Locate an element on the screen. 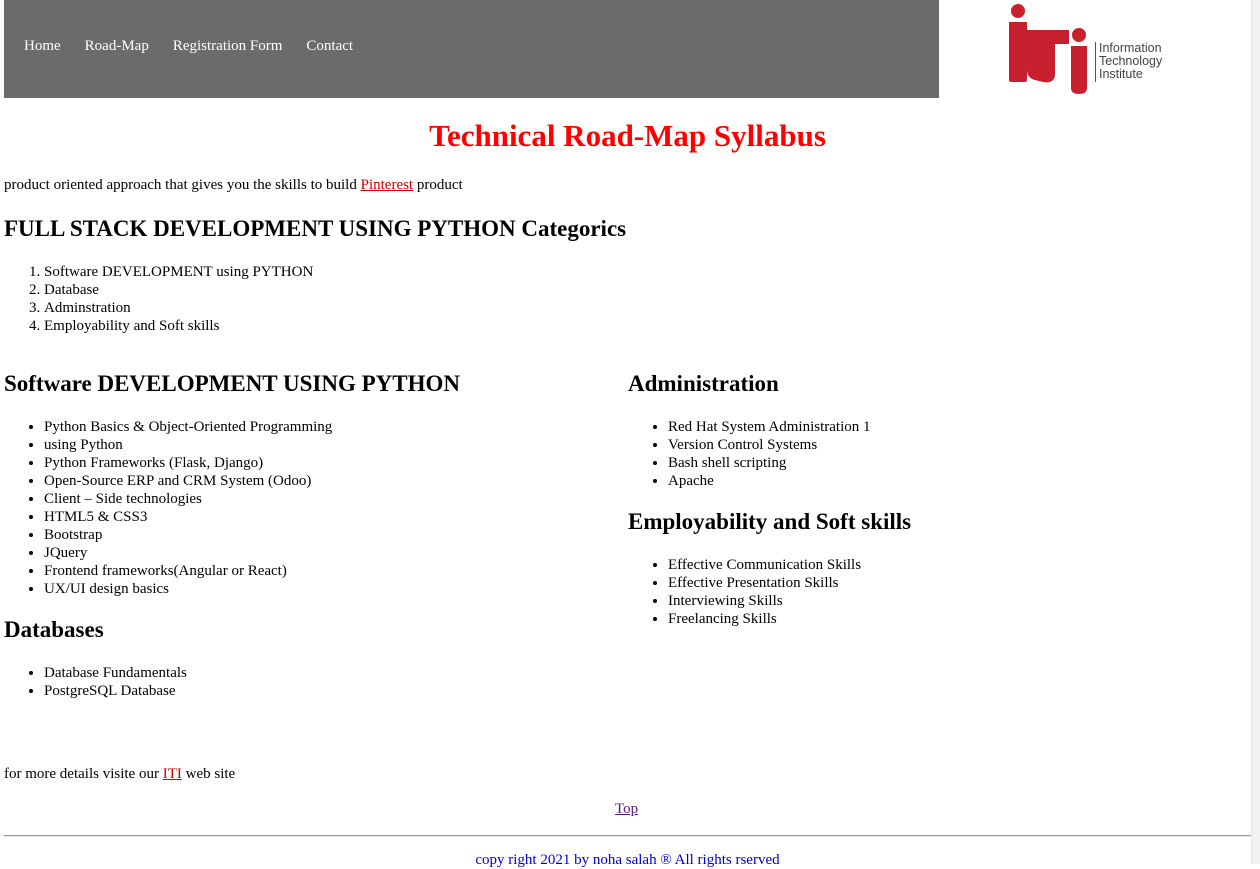 The image size is (1260, 869). details-text-after: web site is located at coordinates (208, 774).